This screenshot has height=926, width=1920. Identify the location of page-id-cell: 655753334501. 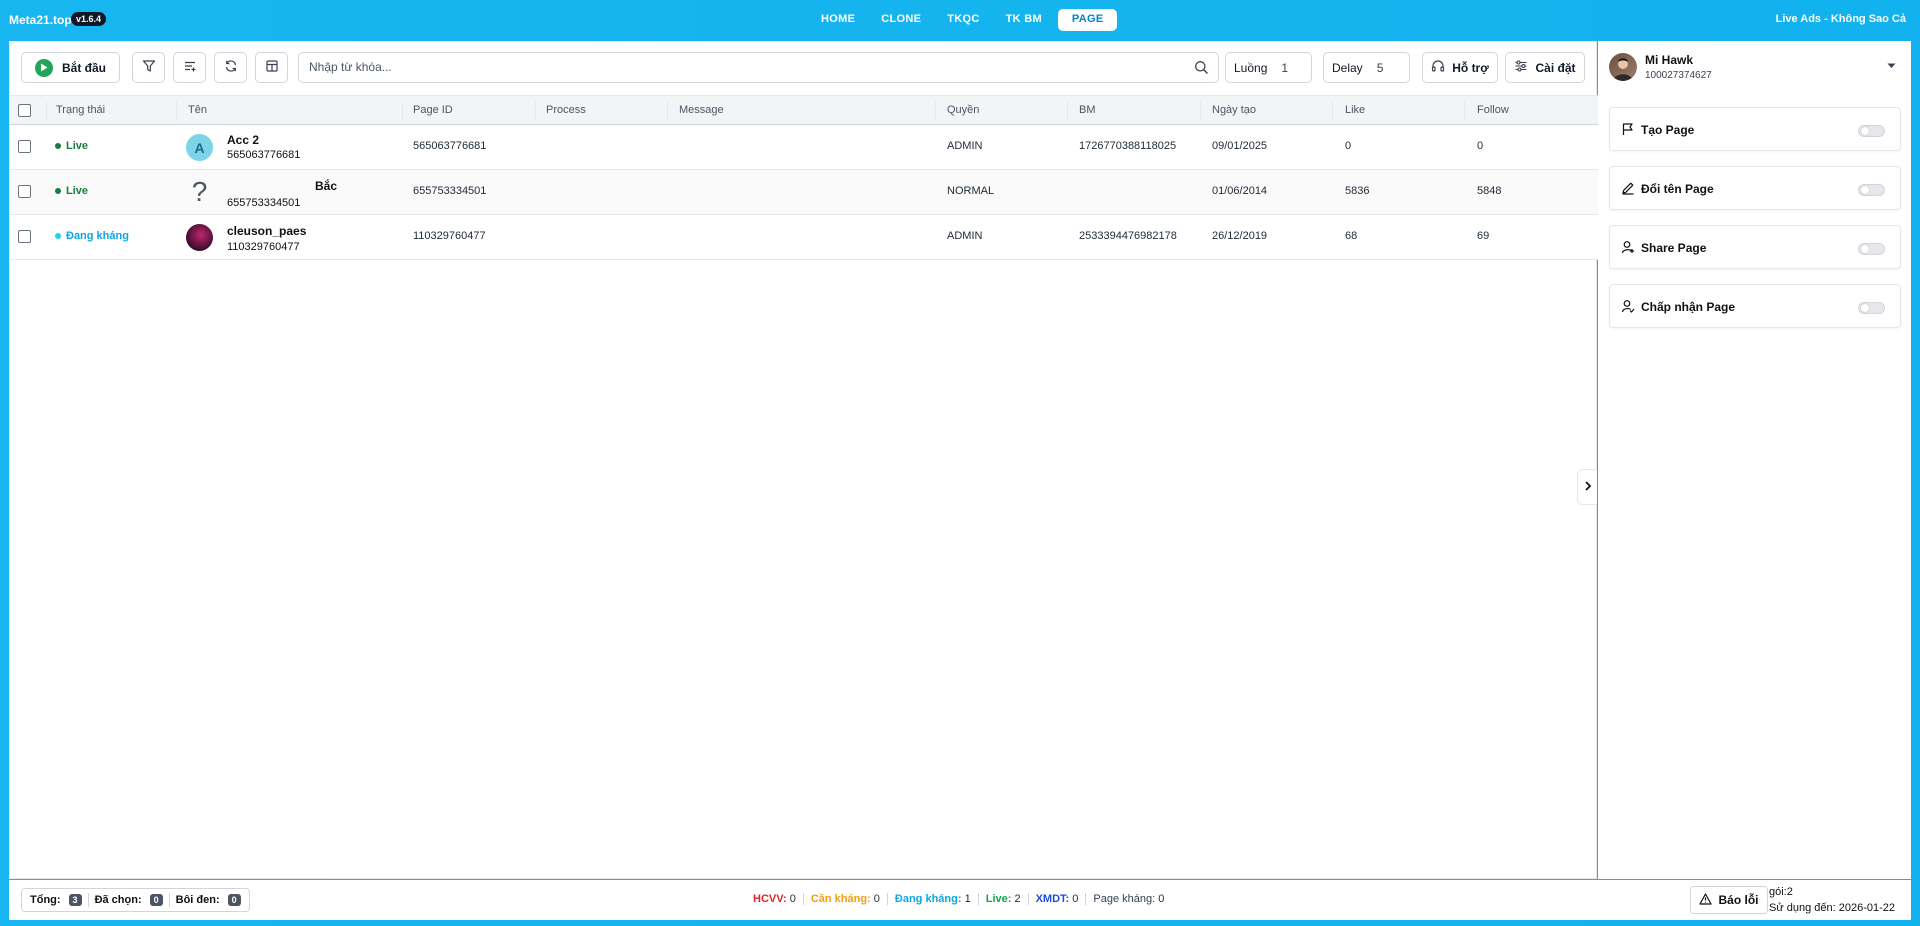
(450, 191).